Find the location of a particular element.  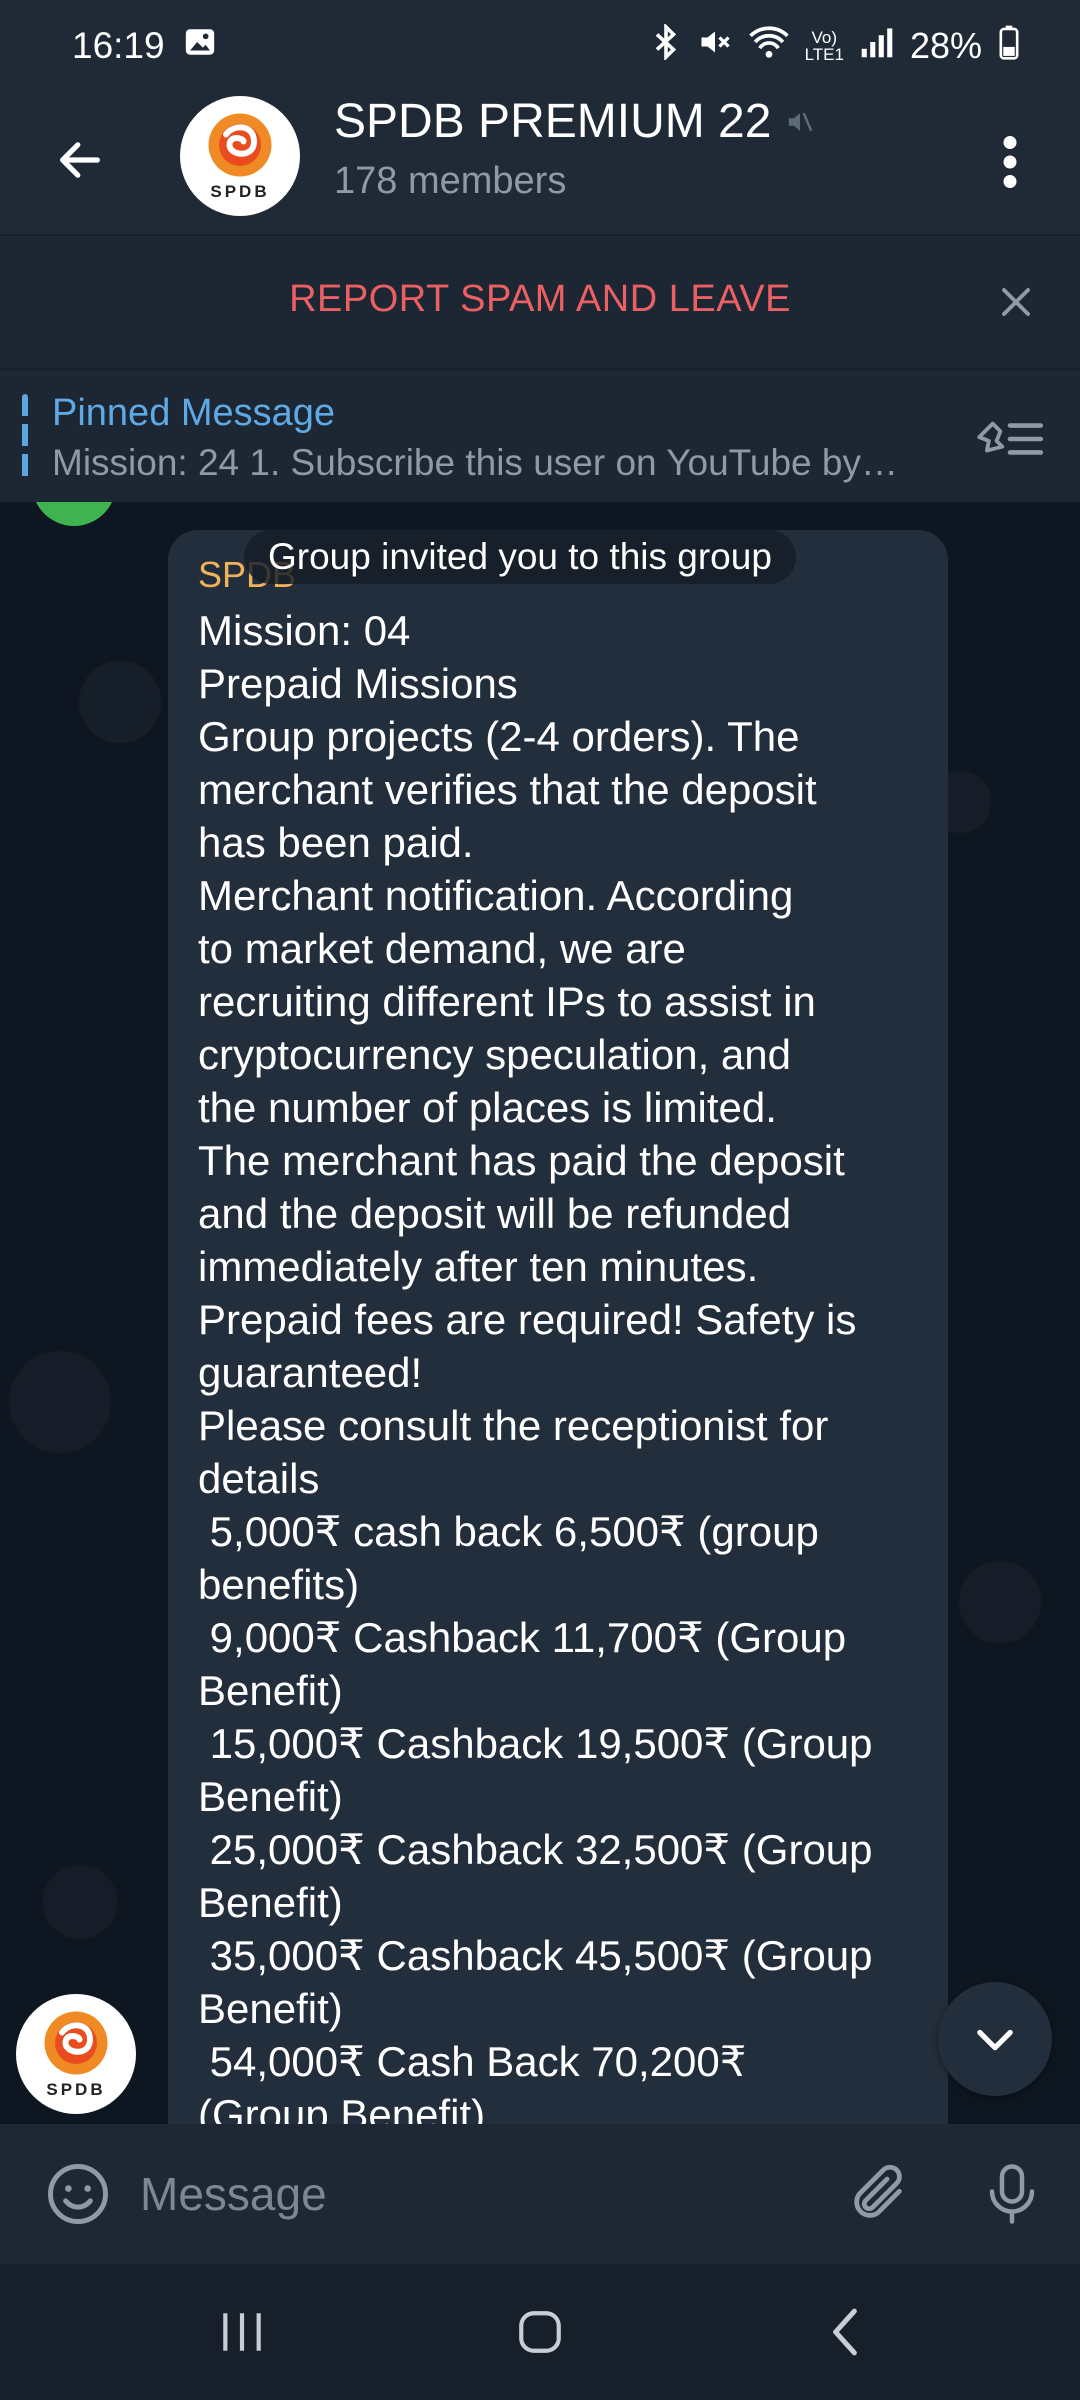

emoji-button is located at coordinates (78, 2194).